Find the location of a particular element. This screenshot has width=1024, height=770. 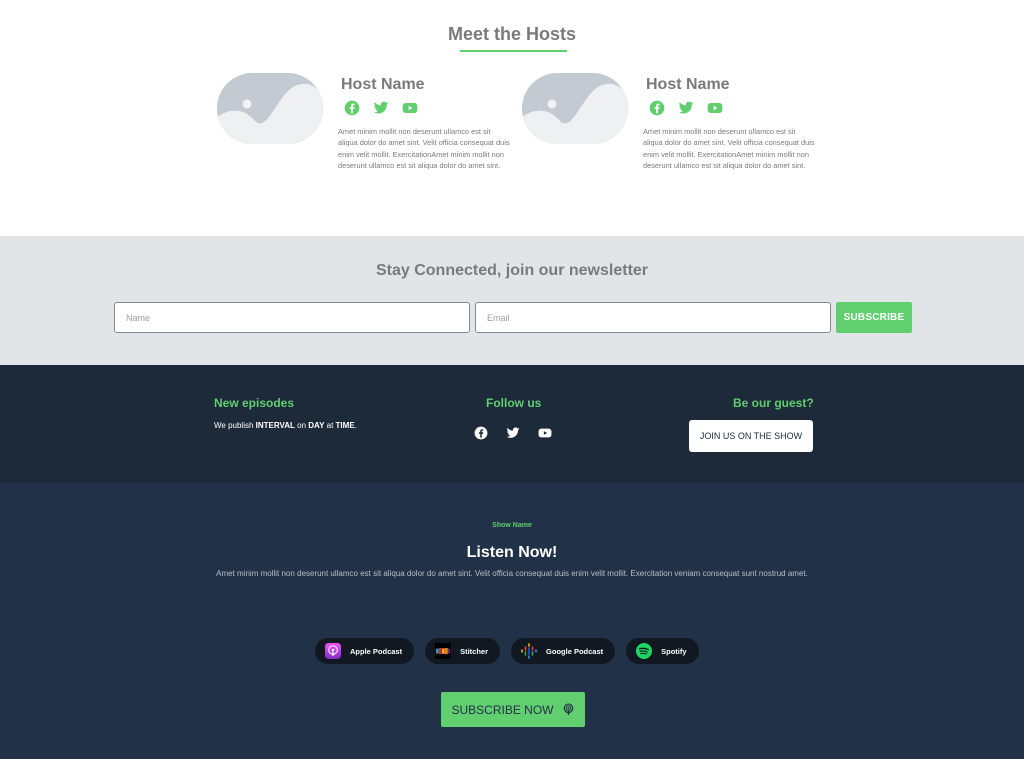

google-podcast-icon is located at coordinates (529, 651).